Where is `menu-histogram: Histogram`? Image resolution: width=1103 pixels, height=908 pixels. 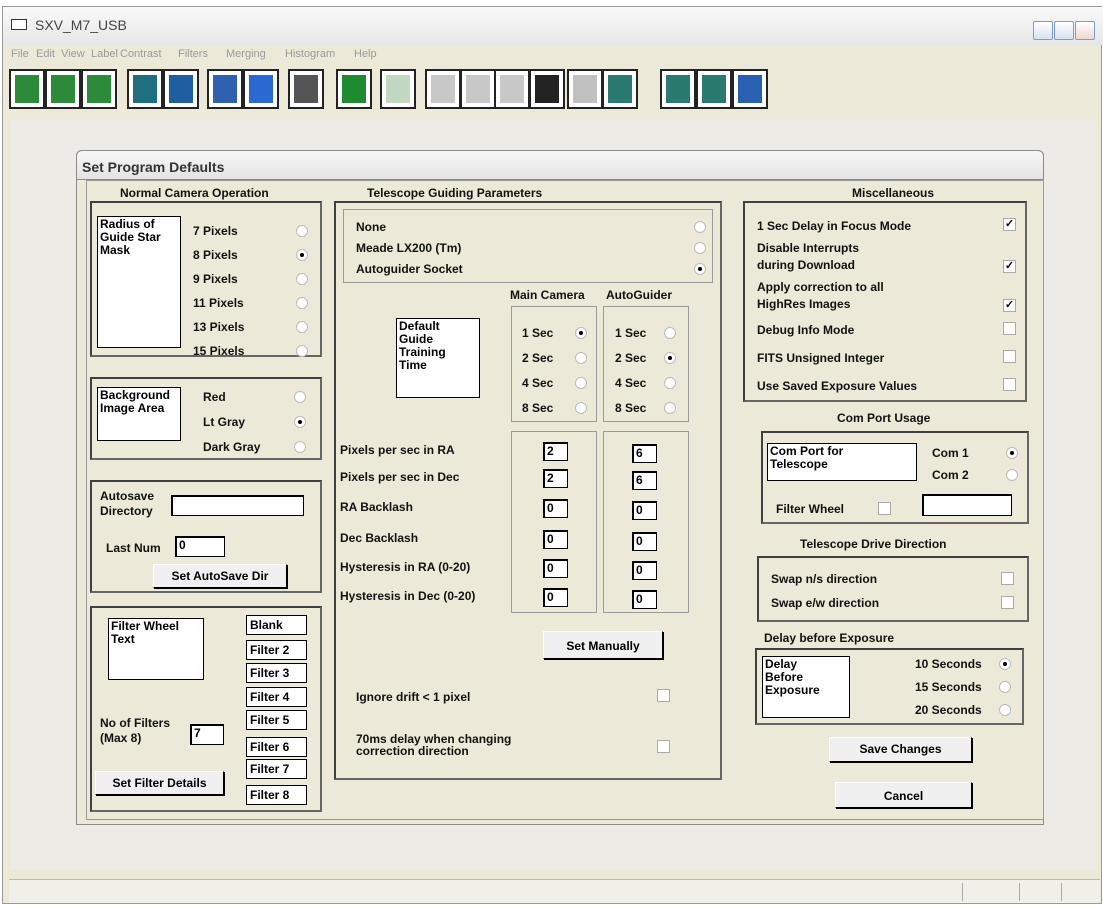
menu-histogram: Histogram is located at coordinates (310, 54).